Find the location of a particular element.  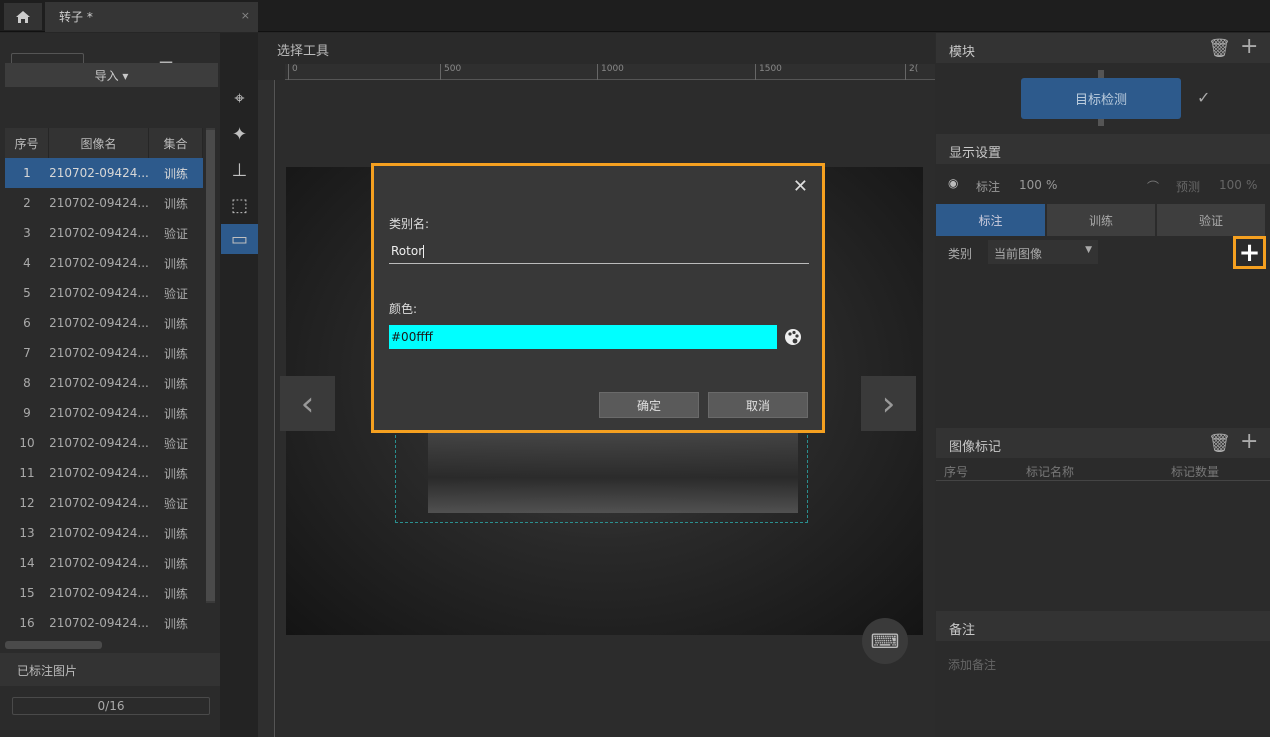

object-detection-module: 目标检测 is located at coordinates (1101, 98).